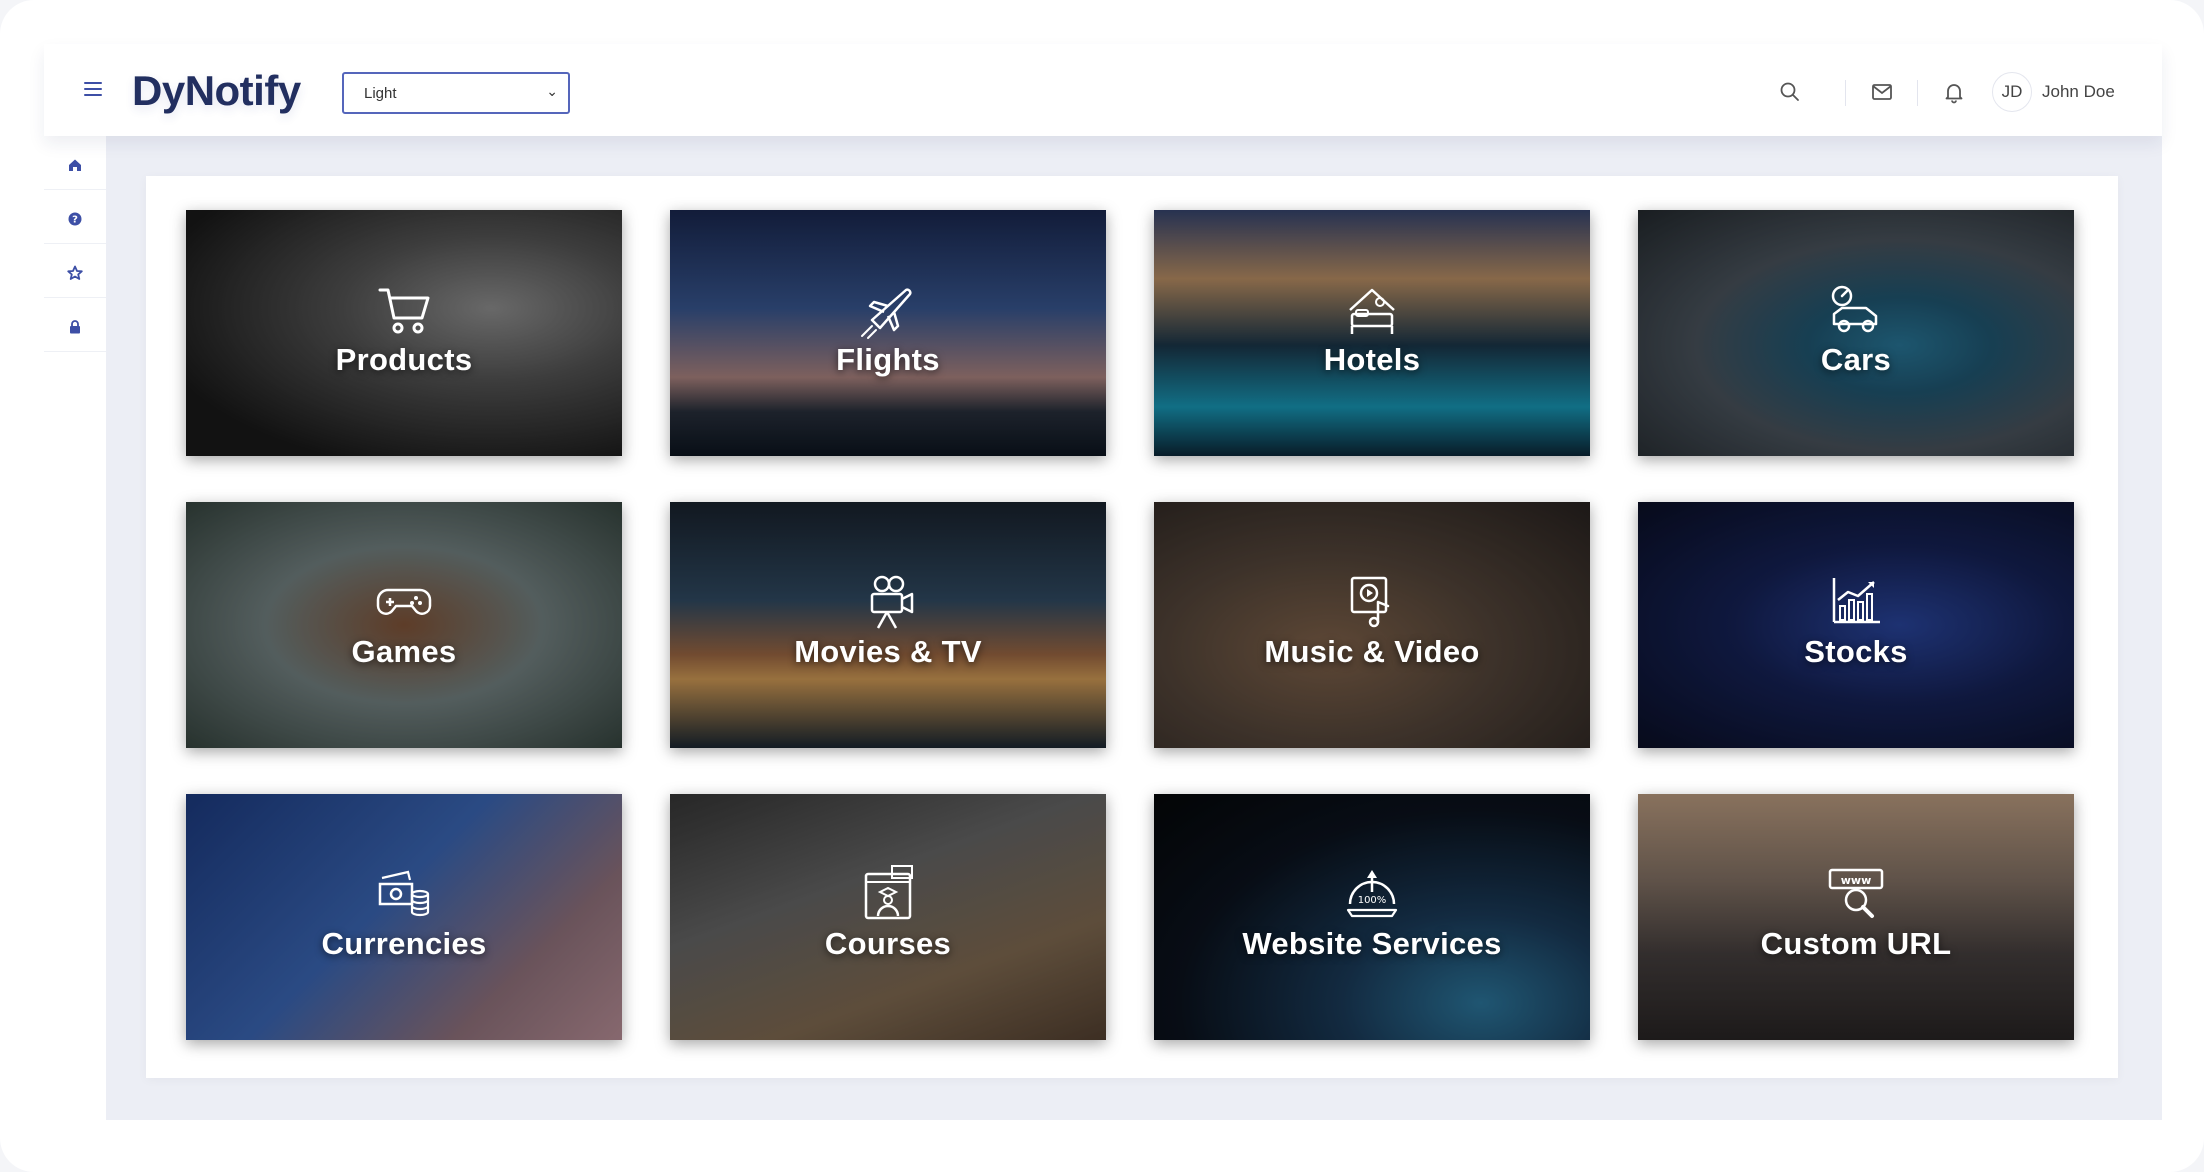  Describe the element at coordinates (1854, 309) in the screenshot. I see `car-icon` at that location.